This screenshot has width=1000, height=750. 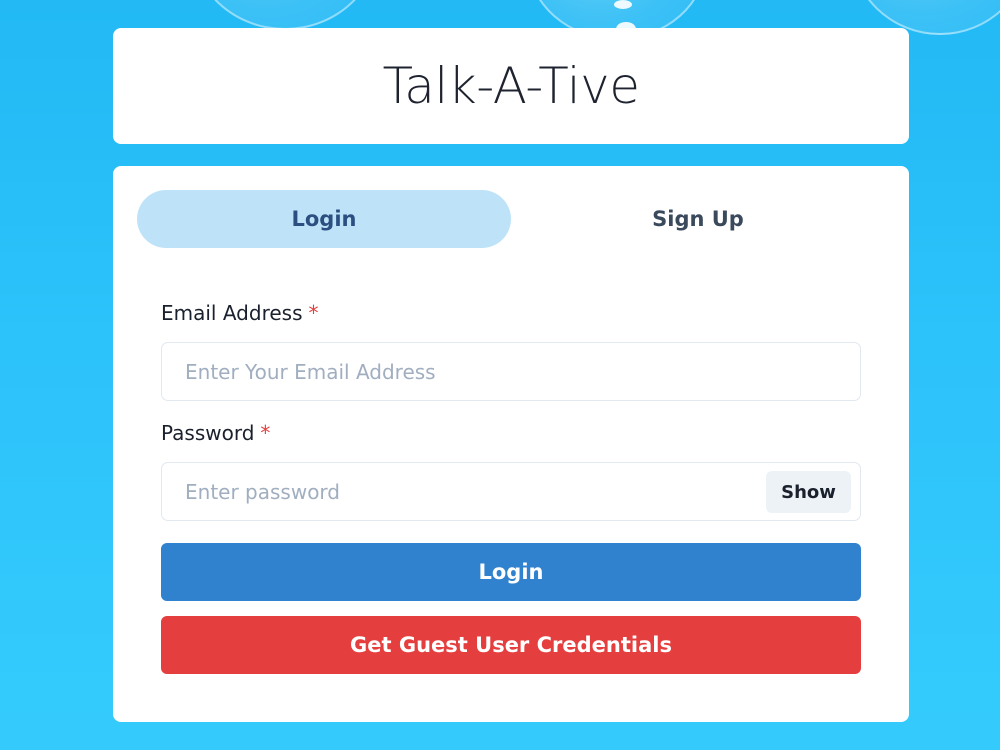 What do you see at coordinates (511, 572) in the screenshot?
I see `login-button: Login` at bounding box center [511, 572].